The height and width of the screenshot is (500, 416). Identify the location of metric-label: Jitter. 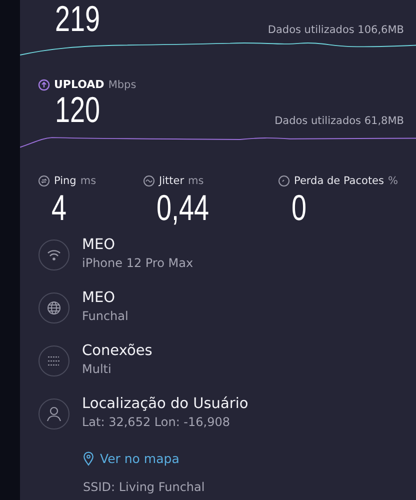
(171, 181).